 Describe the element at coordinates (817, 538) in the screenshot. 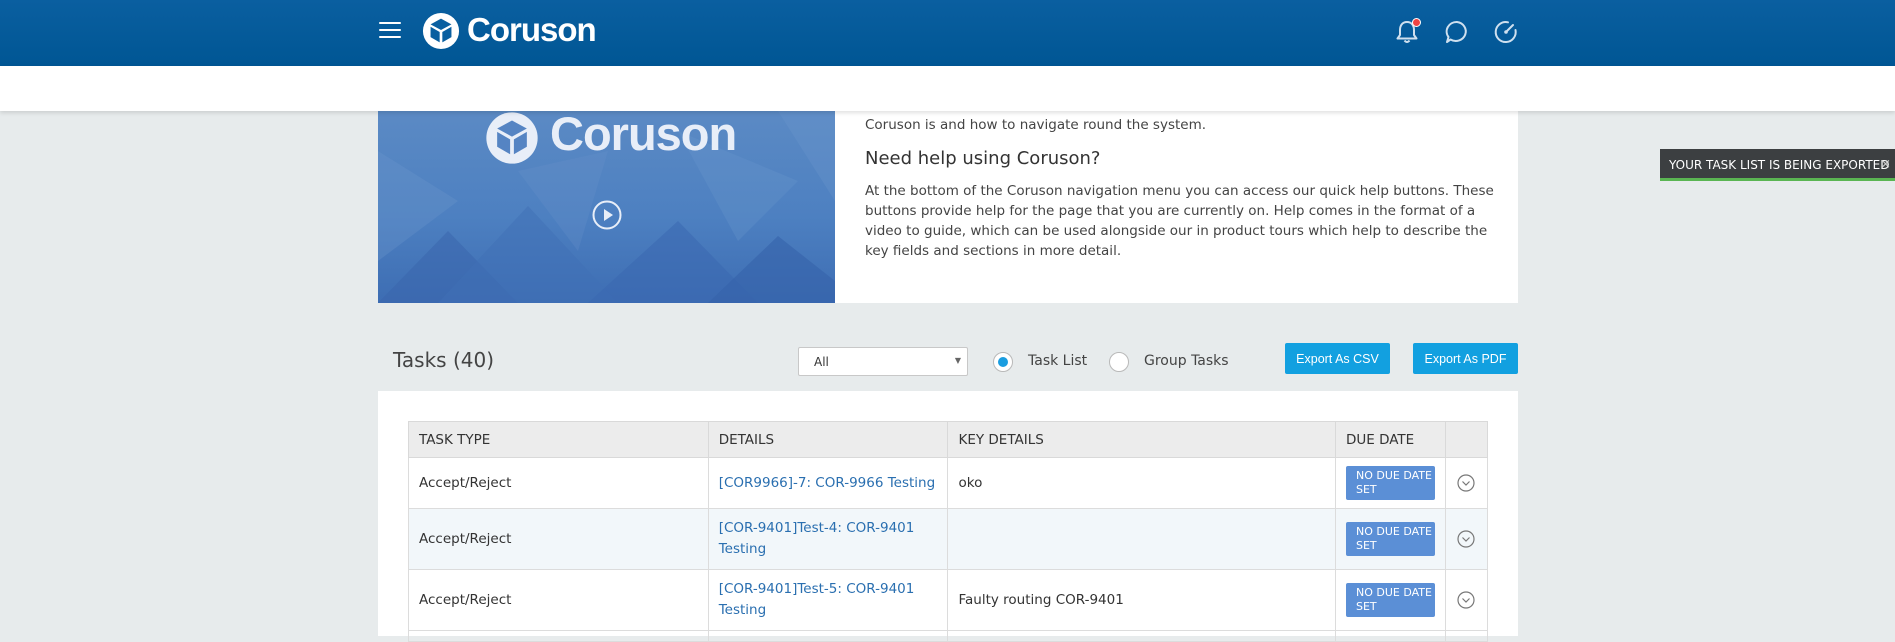

I see `task-details-link: [COR-9401]Test-4: COR-9401 Testing` at that location.